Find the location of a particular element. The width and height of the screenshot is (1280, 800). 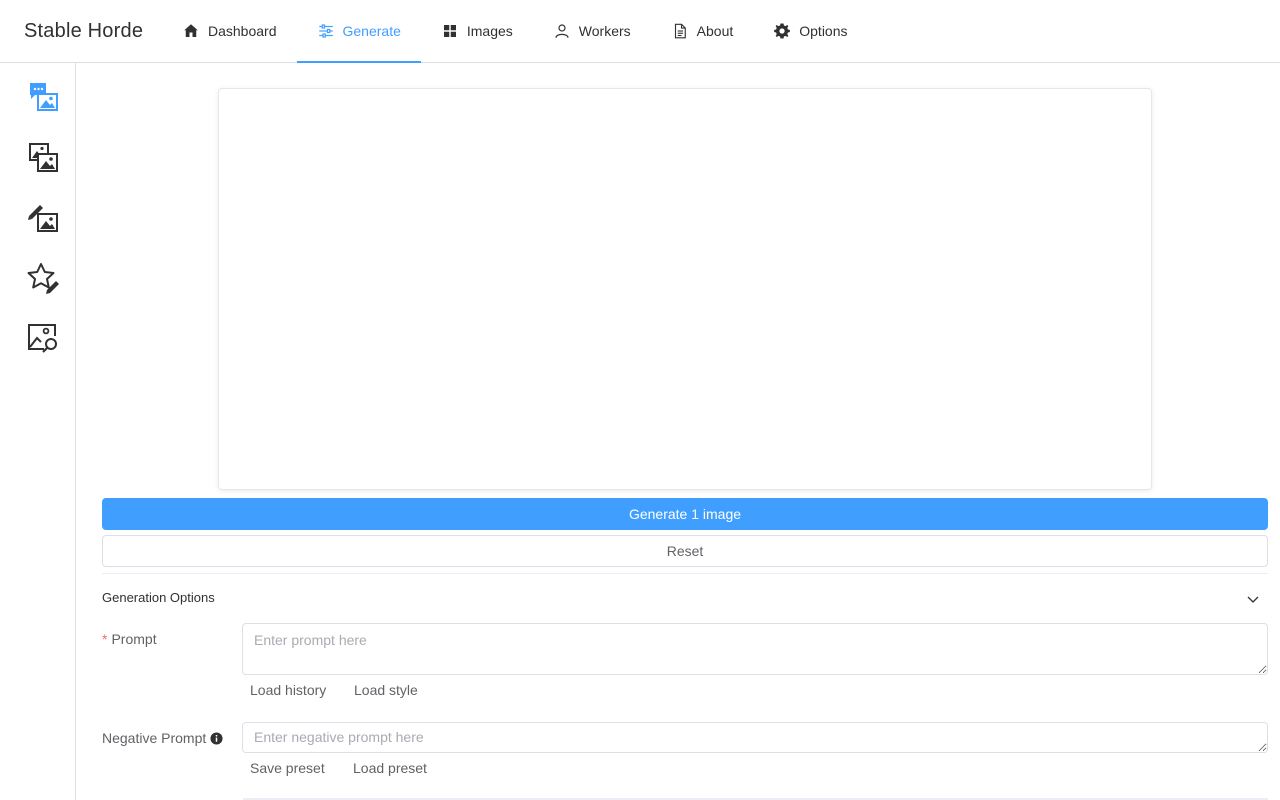

sidebar-item-inpainting is located at coordinates (43, 218).